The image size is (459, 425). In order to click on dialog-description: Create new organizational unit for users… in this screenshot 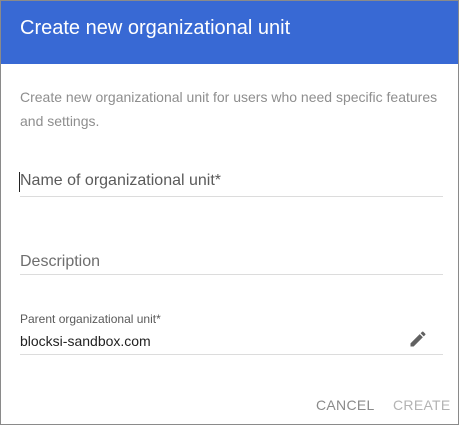, I will do `click(229, 109)`.